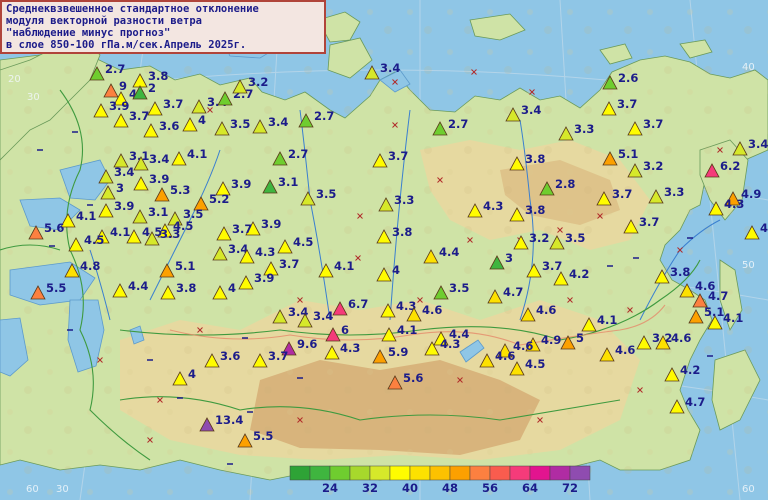  I want to click on legend-label: 72, so click(570, 488).